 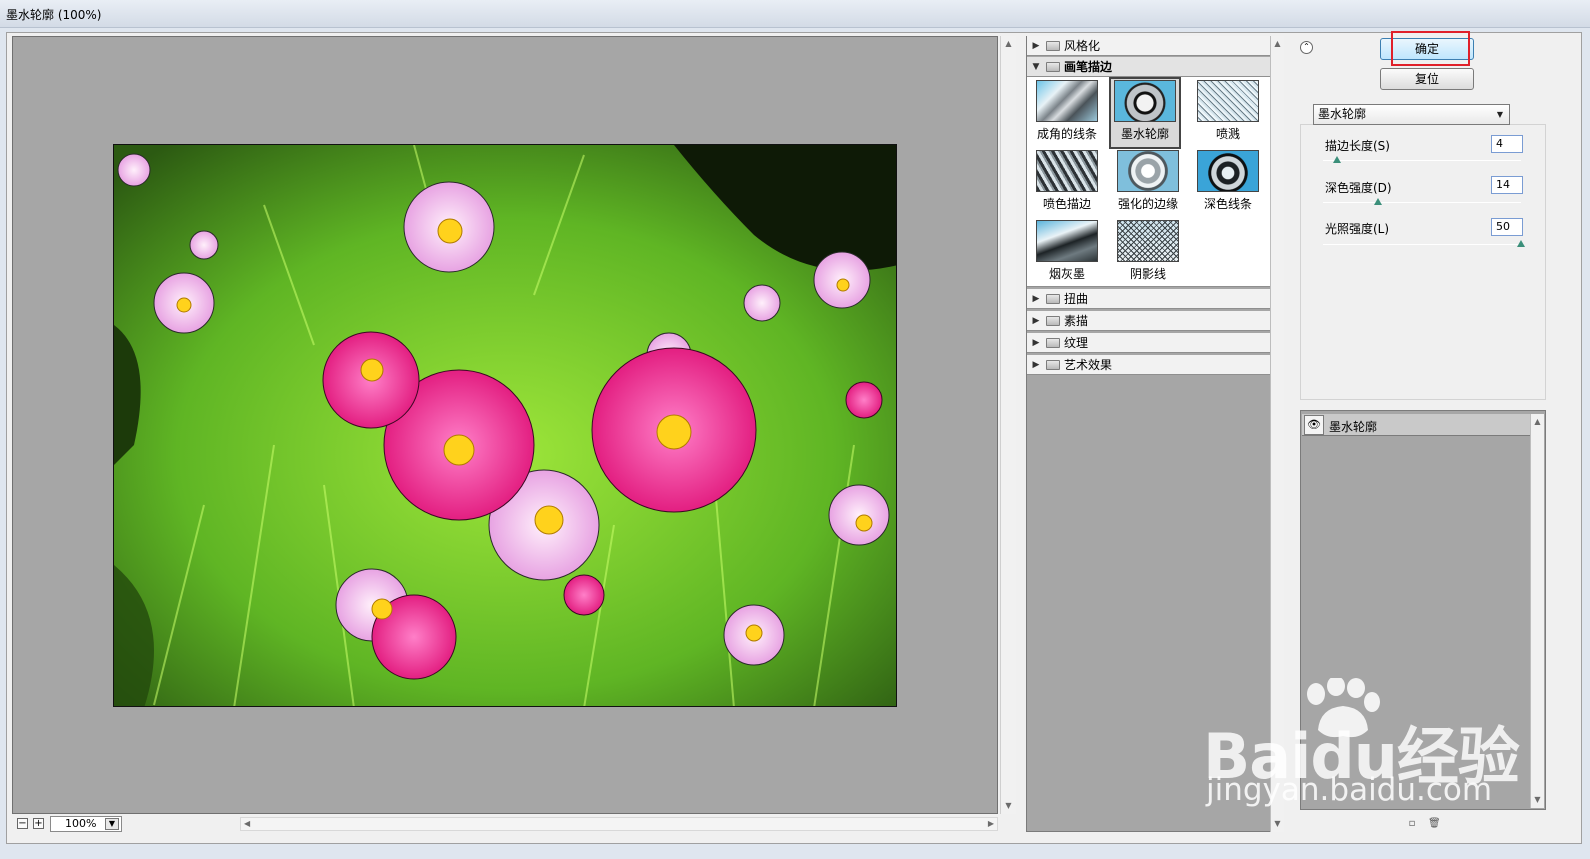 What do you see at coordinates (1067, 171) in the screenshot?
I see `sprayed-strokes-thumb-icon` at bounding box center [1067, 171].